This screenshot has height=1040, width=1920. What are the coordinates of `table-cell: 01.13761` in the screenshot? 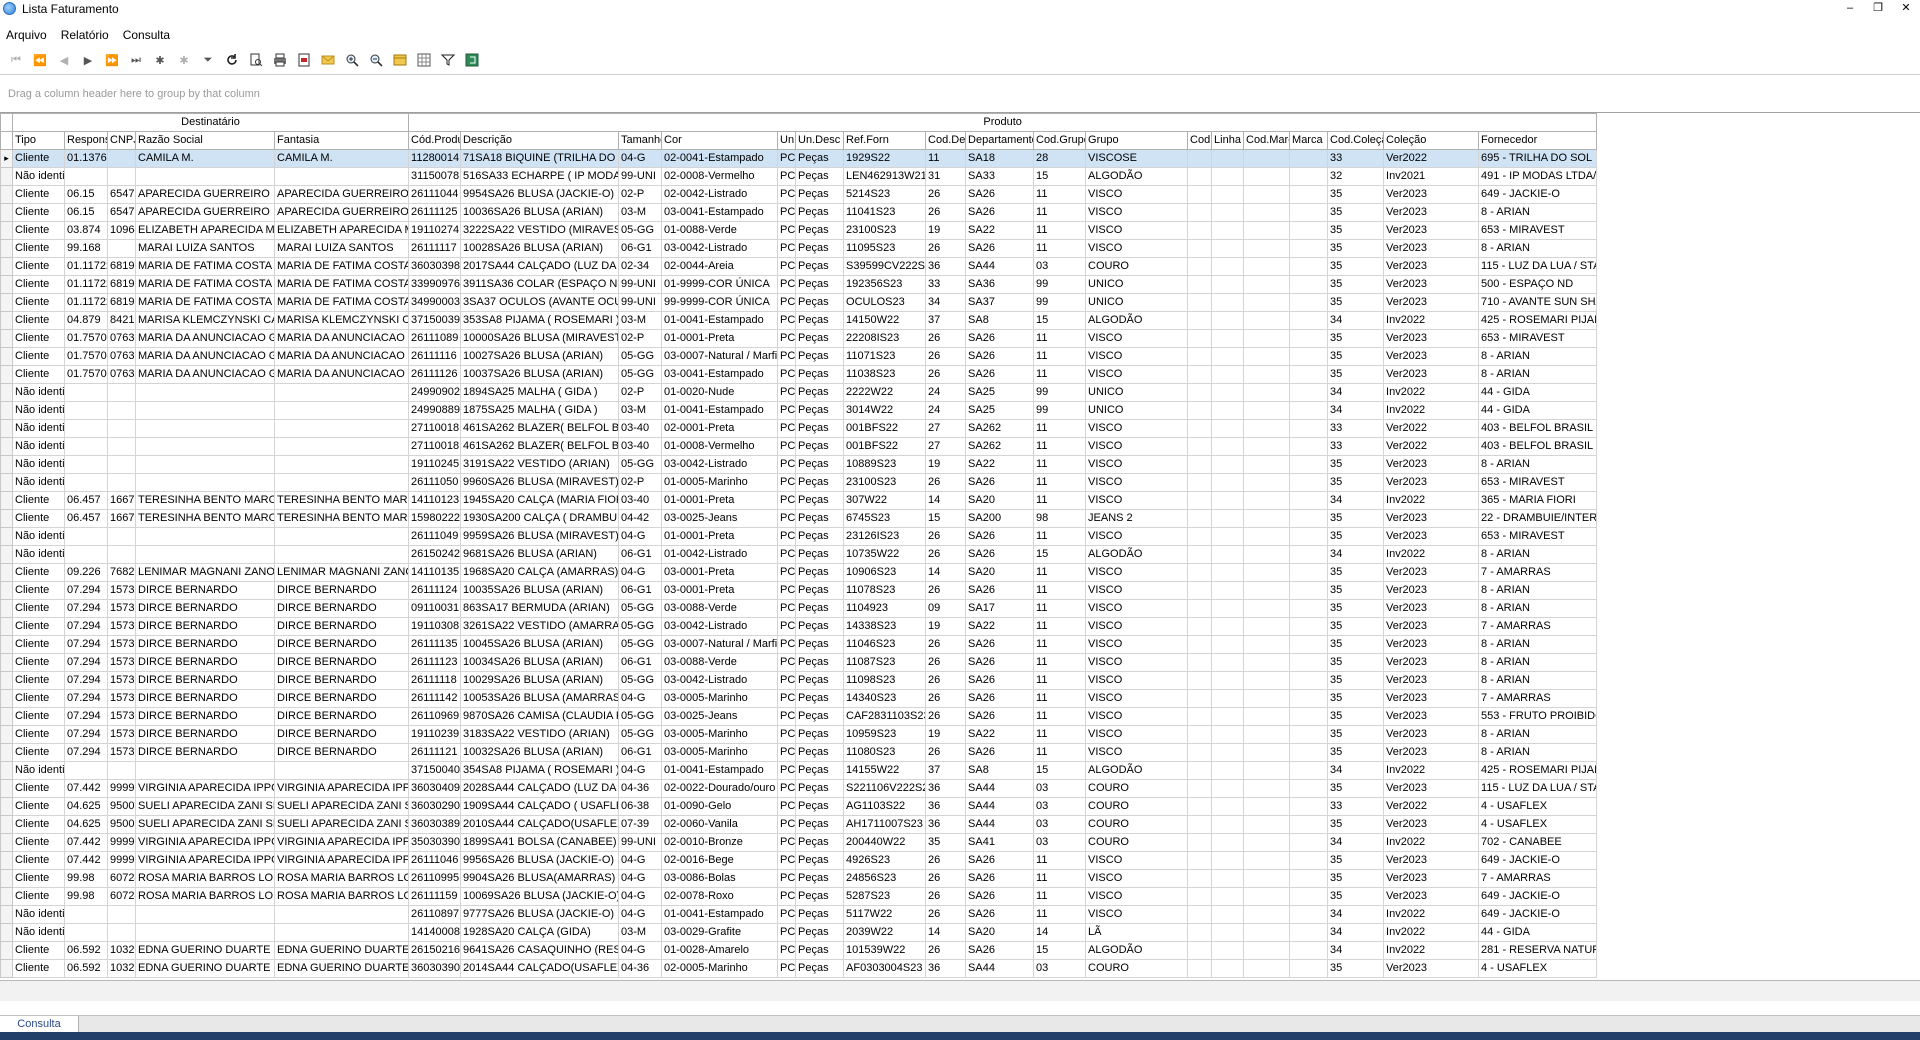 It's located at (86, 158).